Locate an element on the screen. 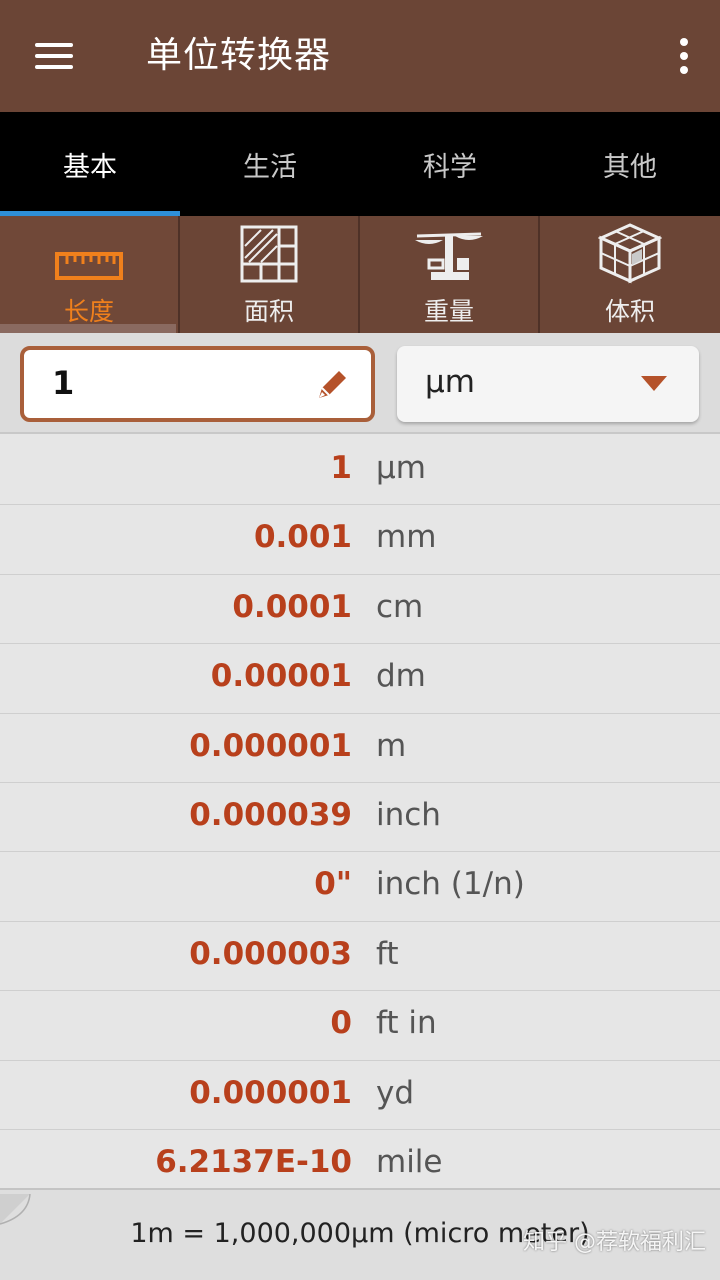  tab-basic: 基本 is located at coordinates (90, 164).